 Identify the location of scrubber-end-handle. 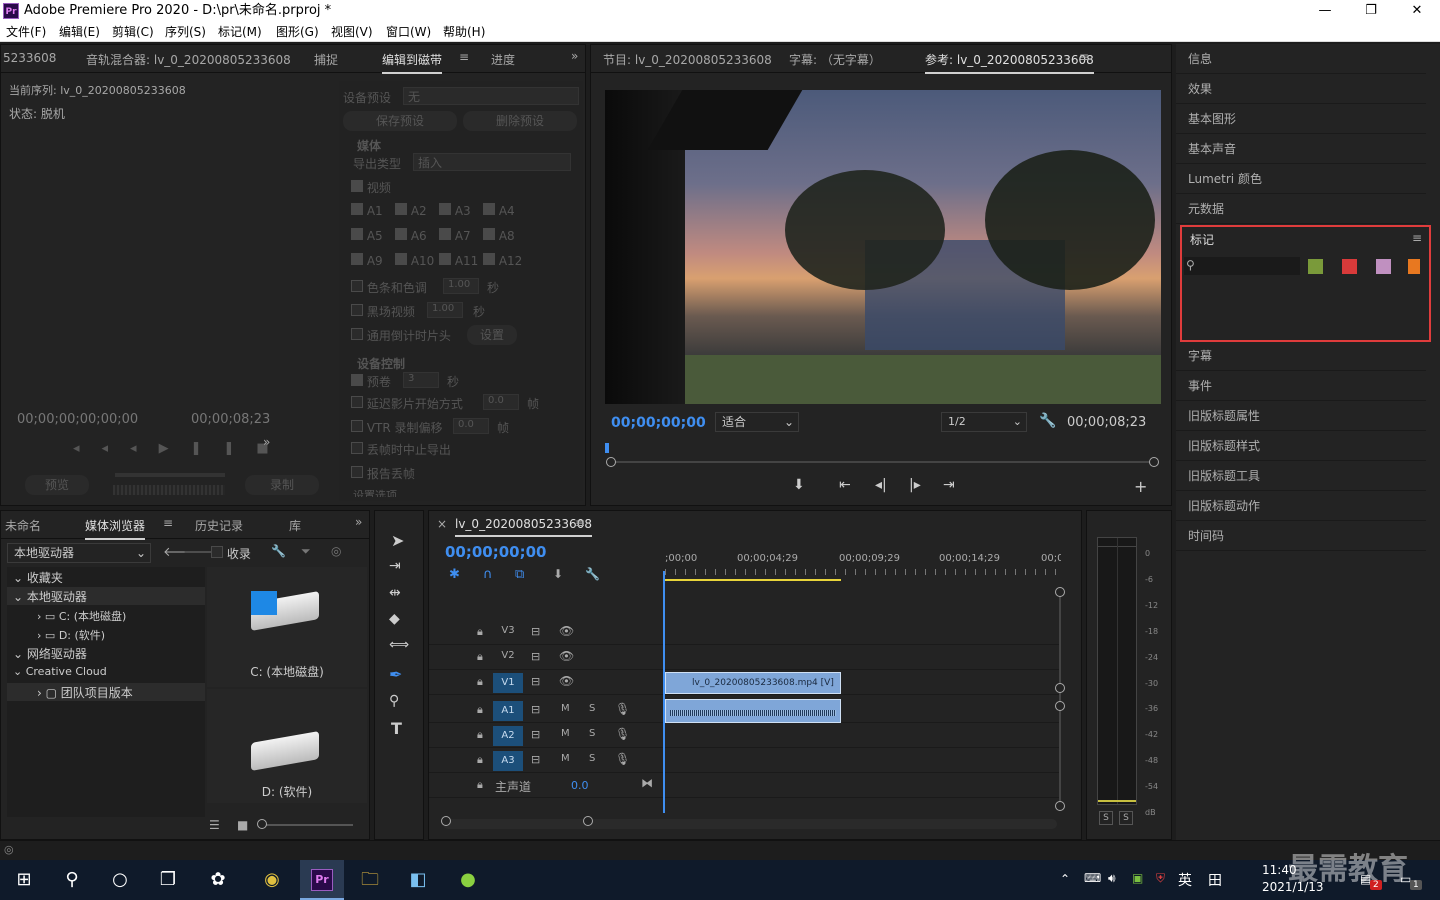
(1154, 462).